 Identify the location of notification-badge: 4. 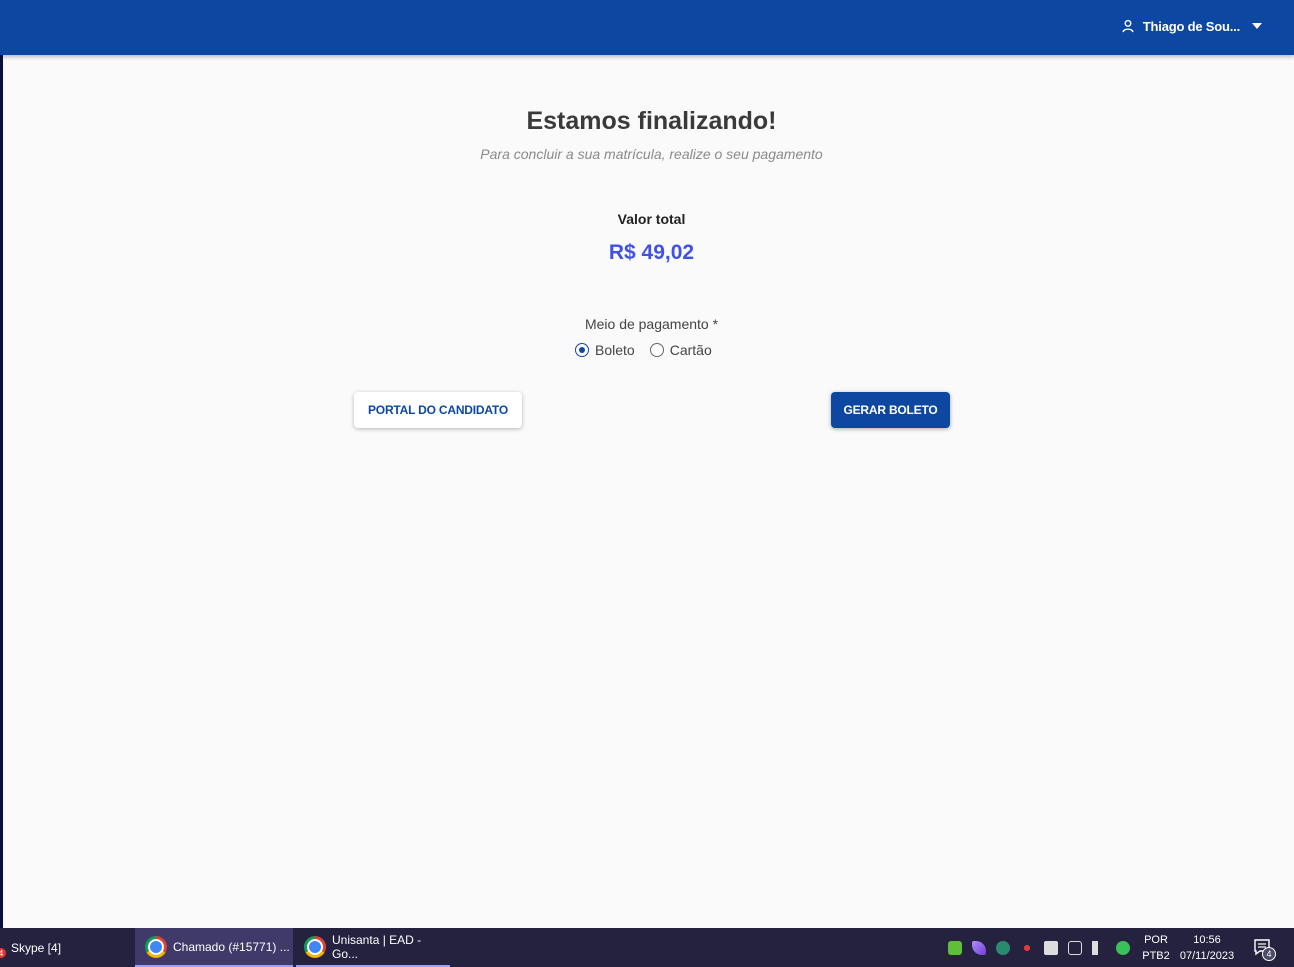
(3, 953).